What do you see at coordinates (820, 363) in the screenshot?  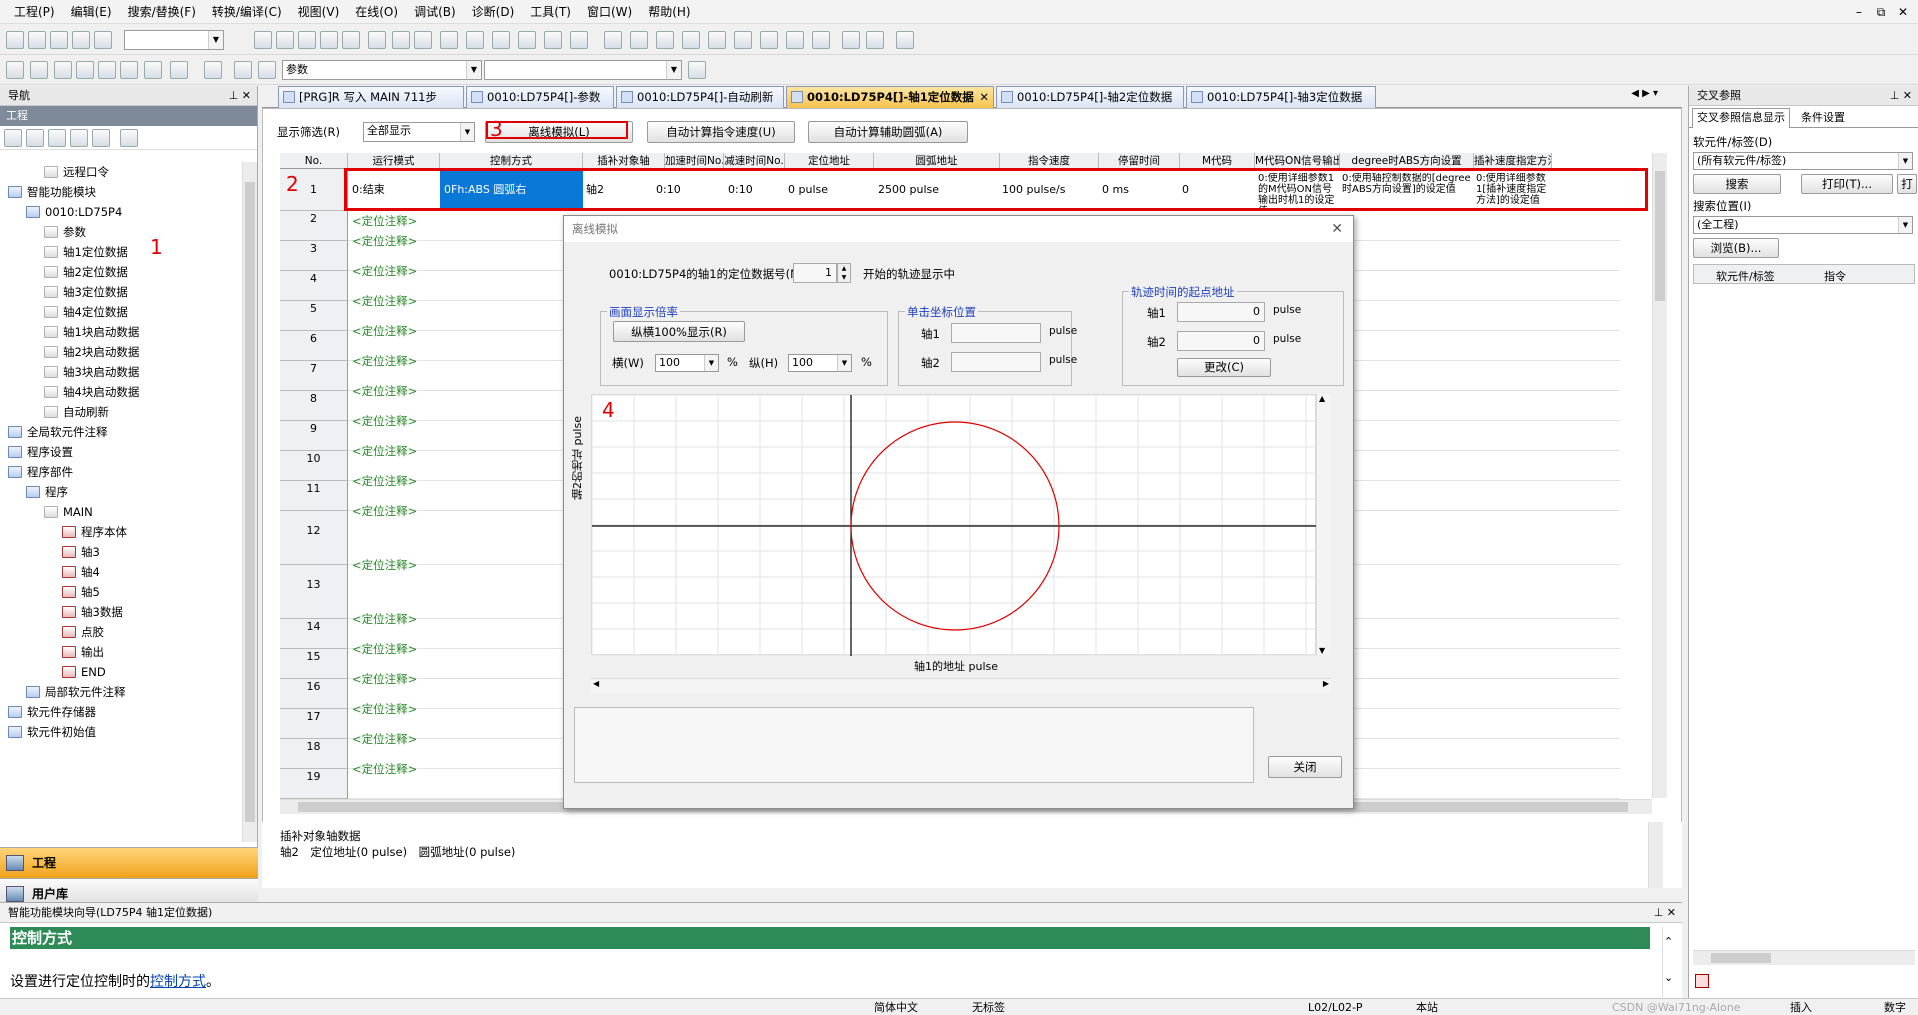 I see `zoom-v-select: 100 ▼` at bounding box center [820, 363].